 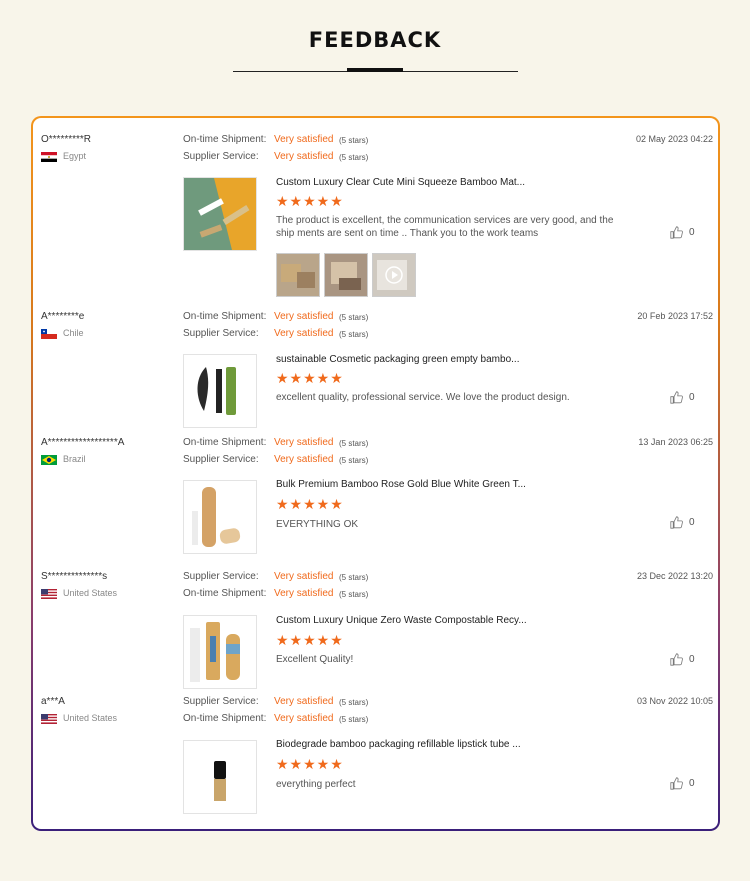 I want to click on reviewer-country: Chile, so click(x=73, y=333).